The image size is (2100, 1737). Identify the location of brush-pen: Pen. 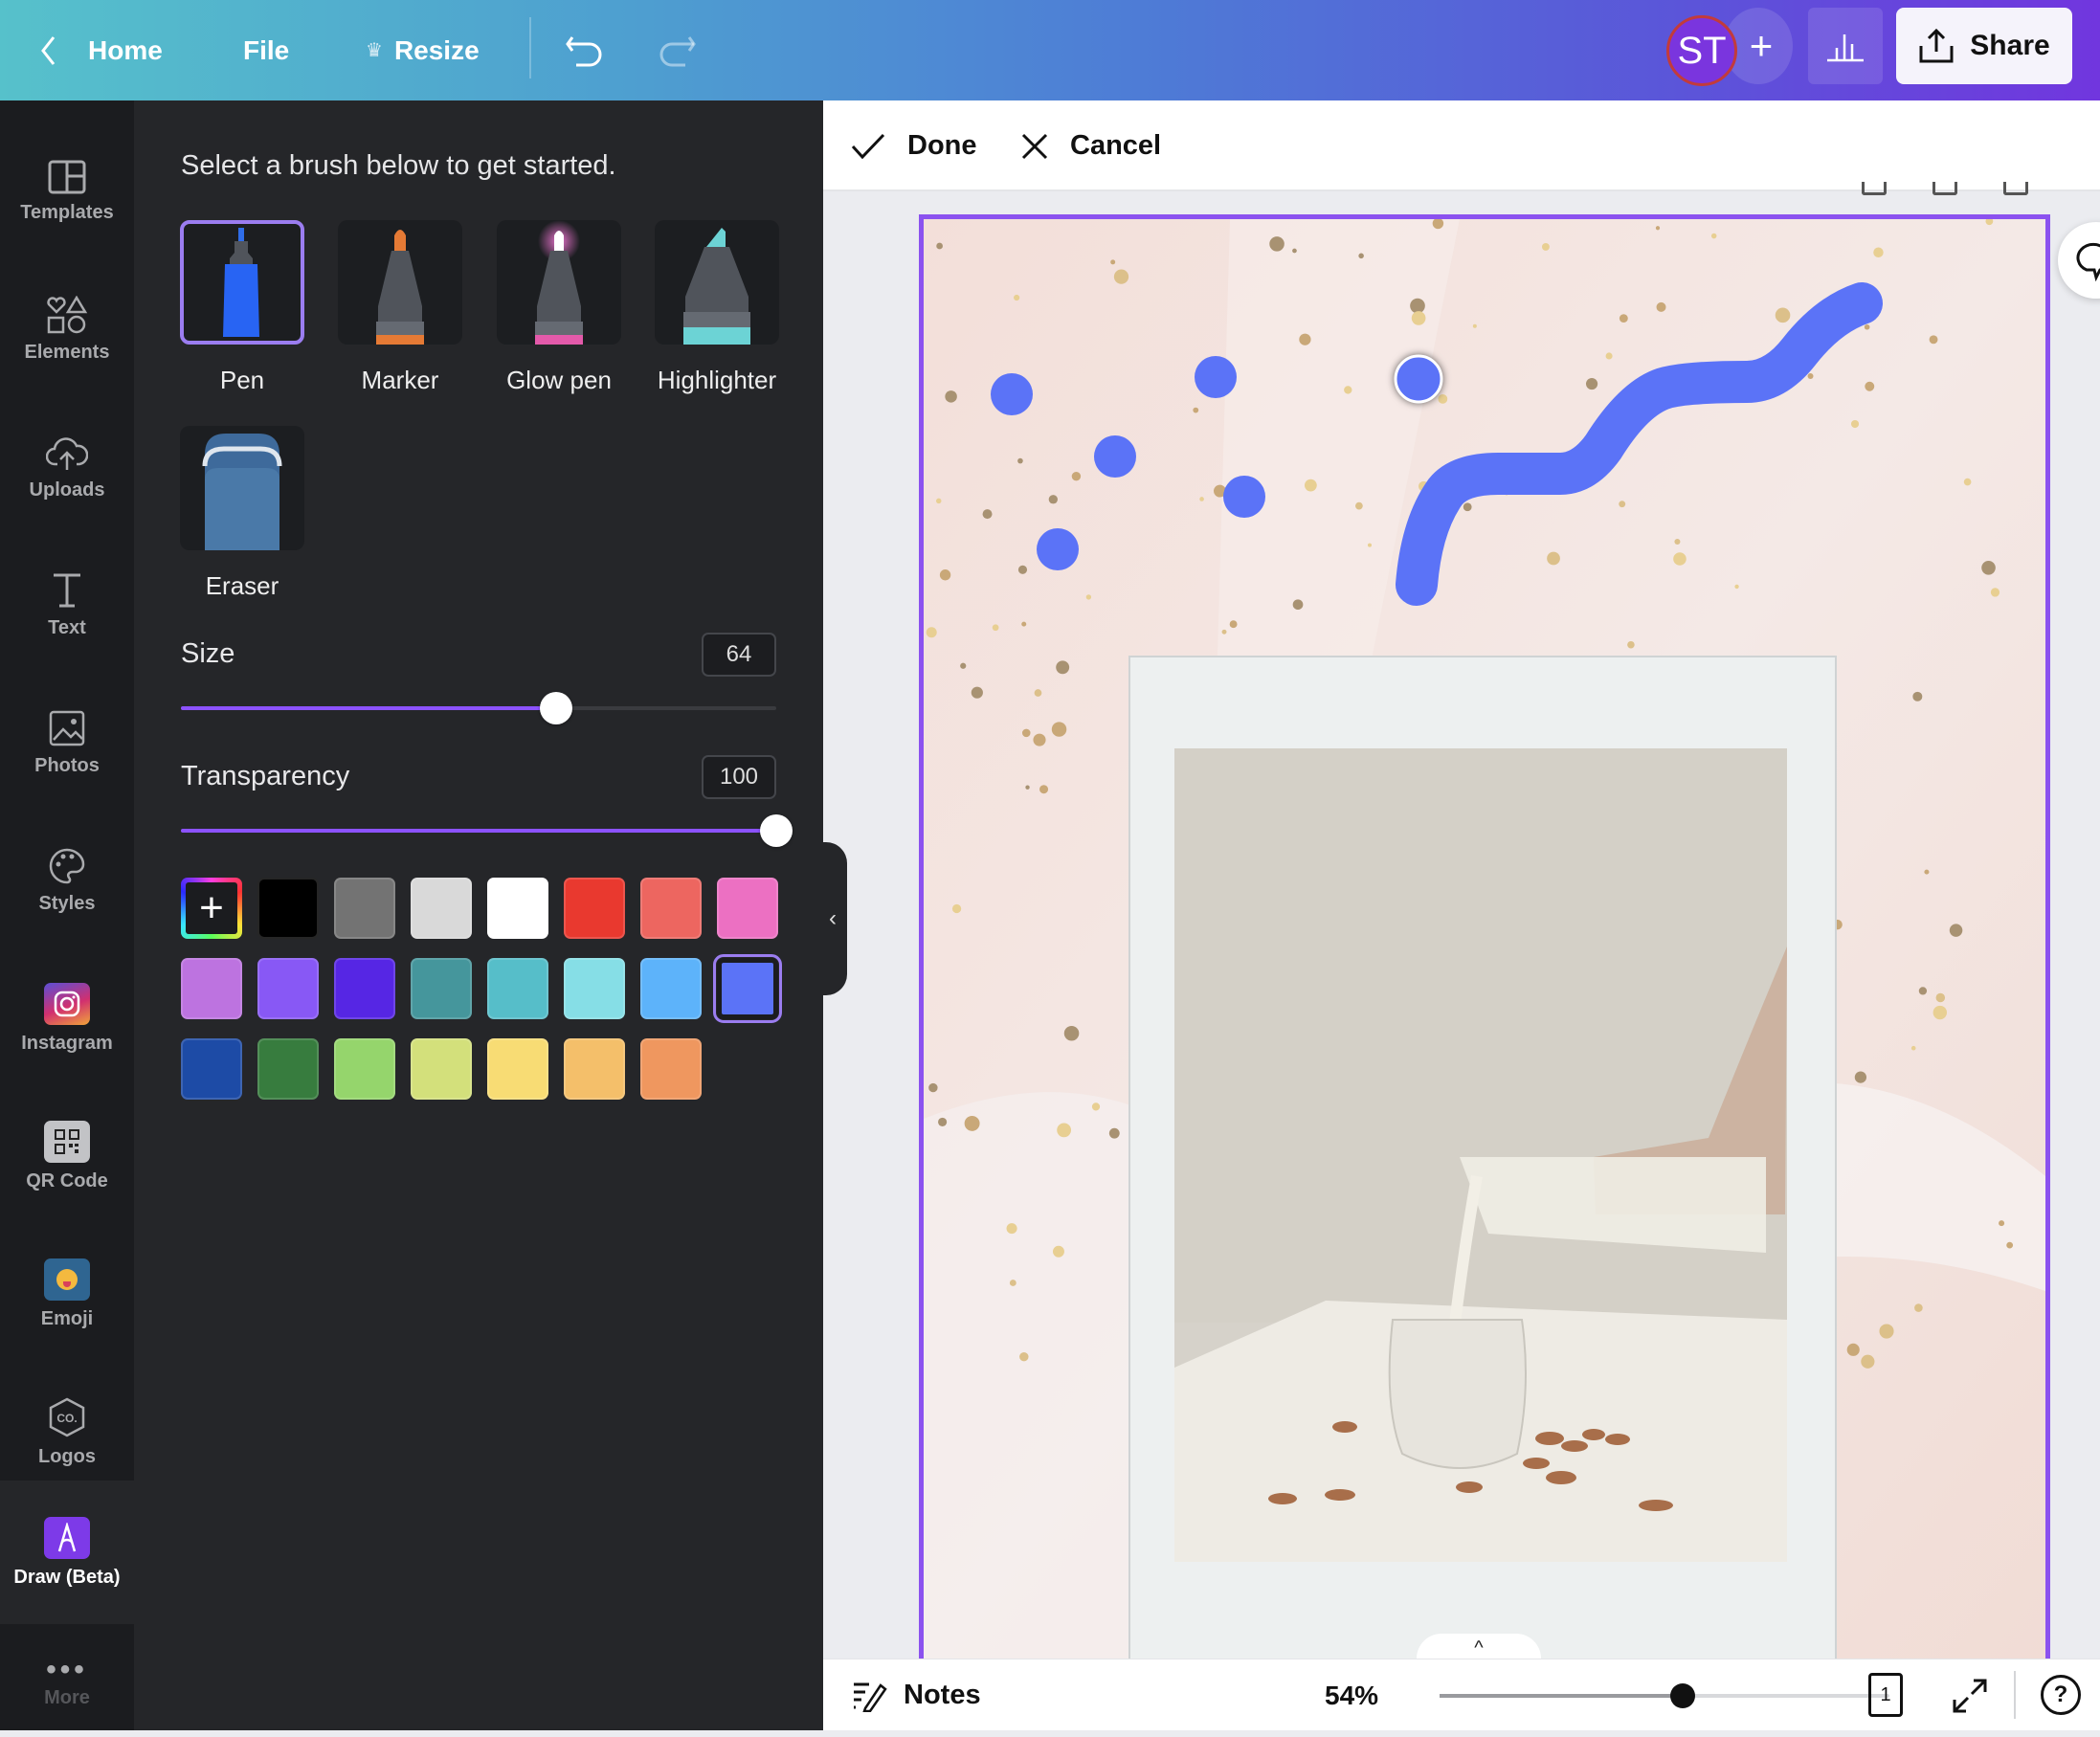
(242, 307).